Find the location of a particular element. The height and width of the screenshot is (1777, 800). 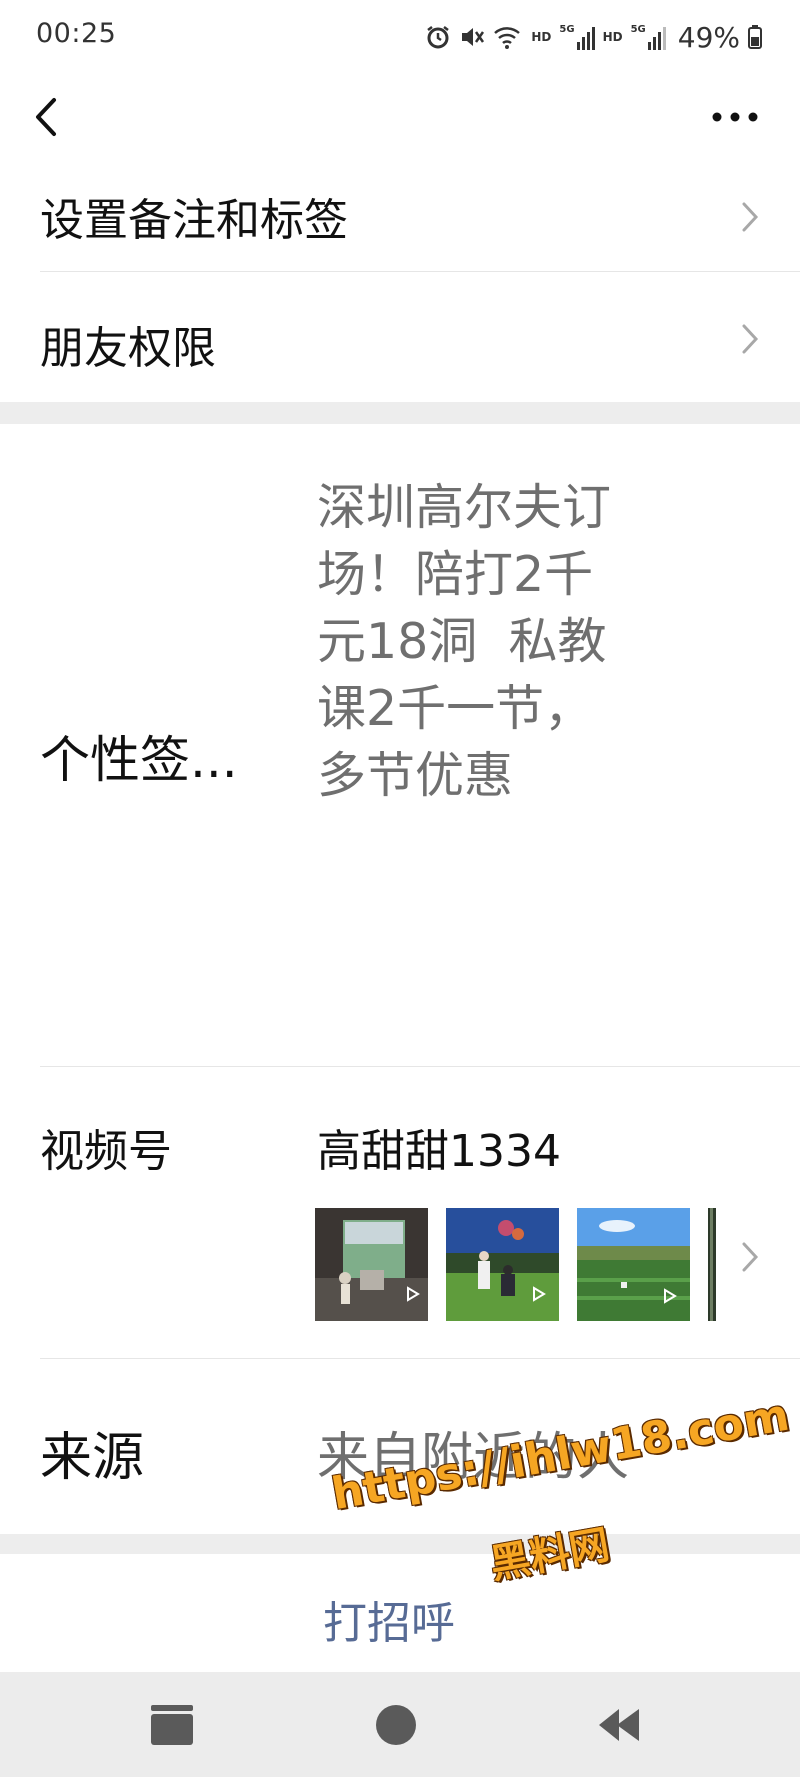

chevron-left-icon is located at coordinates (46, 117).